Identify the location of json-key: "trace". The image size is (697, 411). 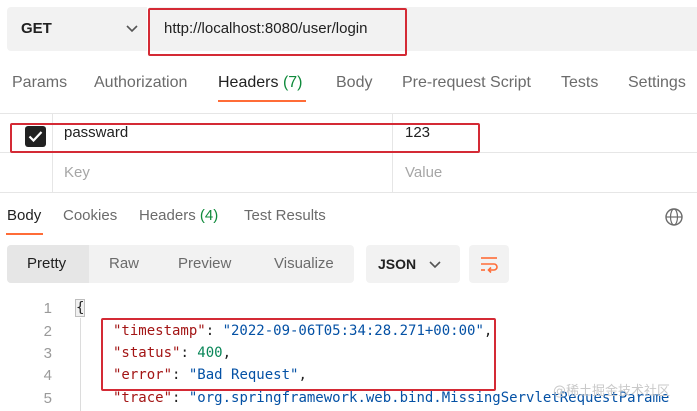
(143, 398).